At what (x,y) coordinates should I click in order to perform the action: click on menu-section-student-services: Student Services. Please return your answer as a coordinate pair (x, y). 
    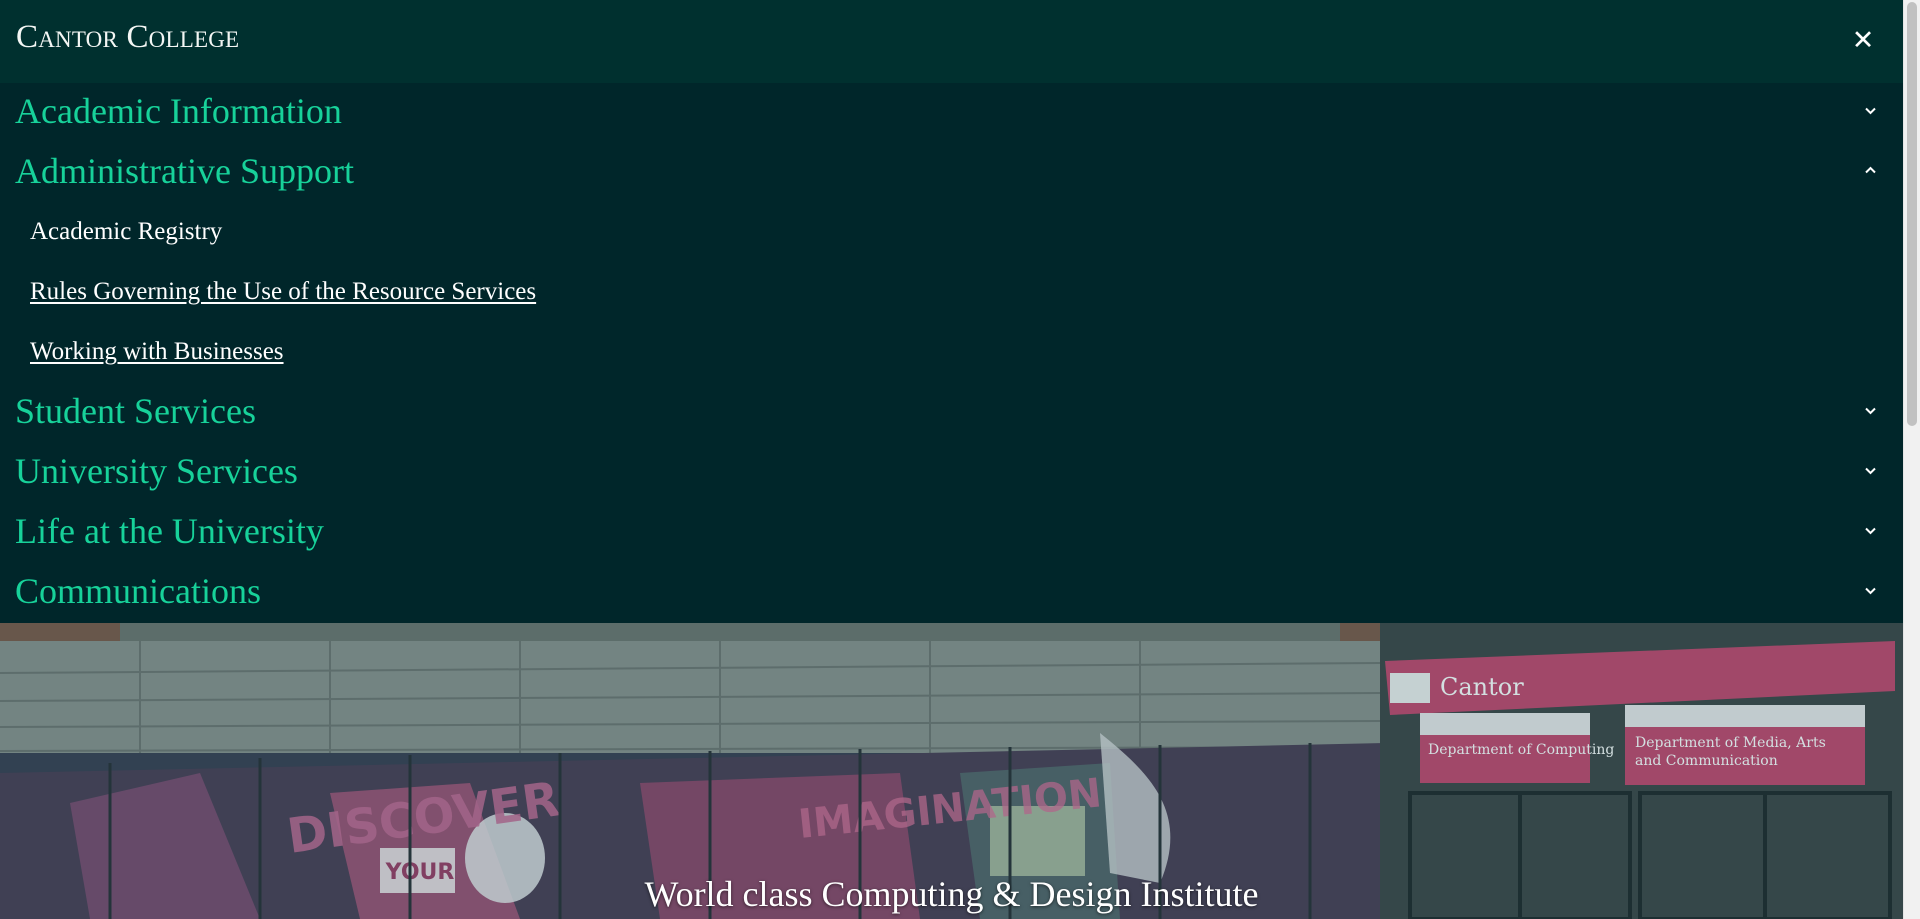
    Looking at the image, I should click on (951, 413).